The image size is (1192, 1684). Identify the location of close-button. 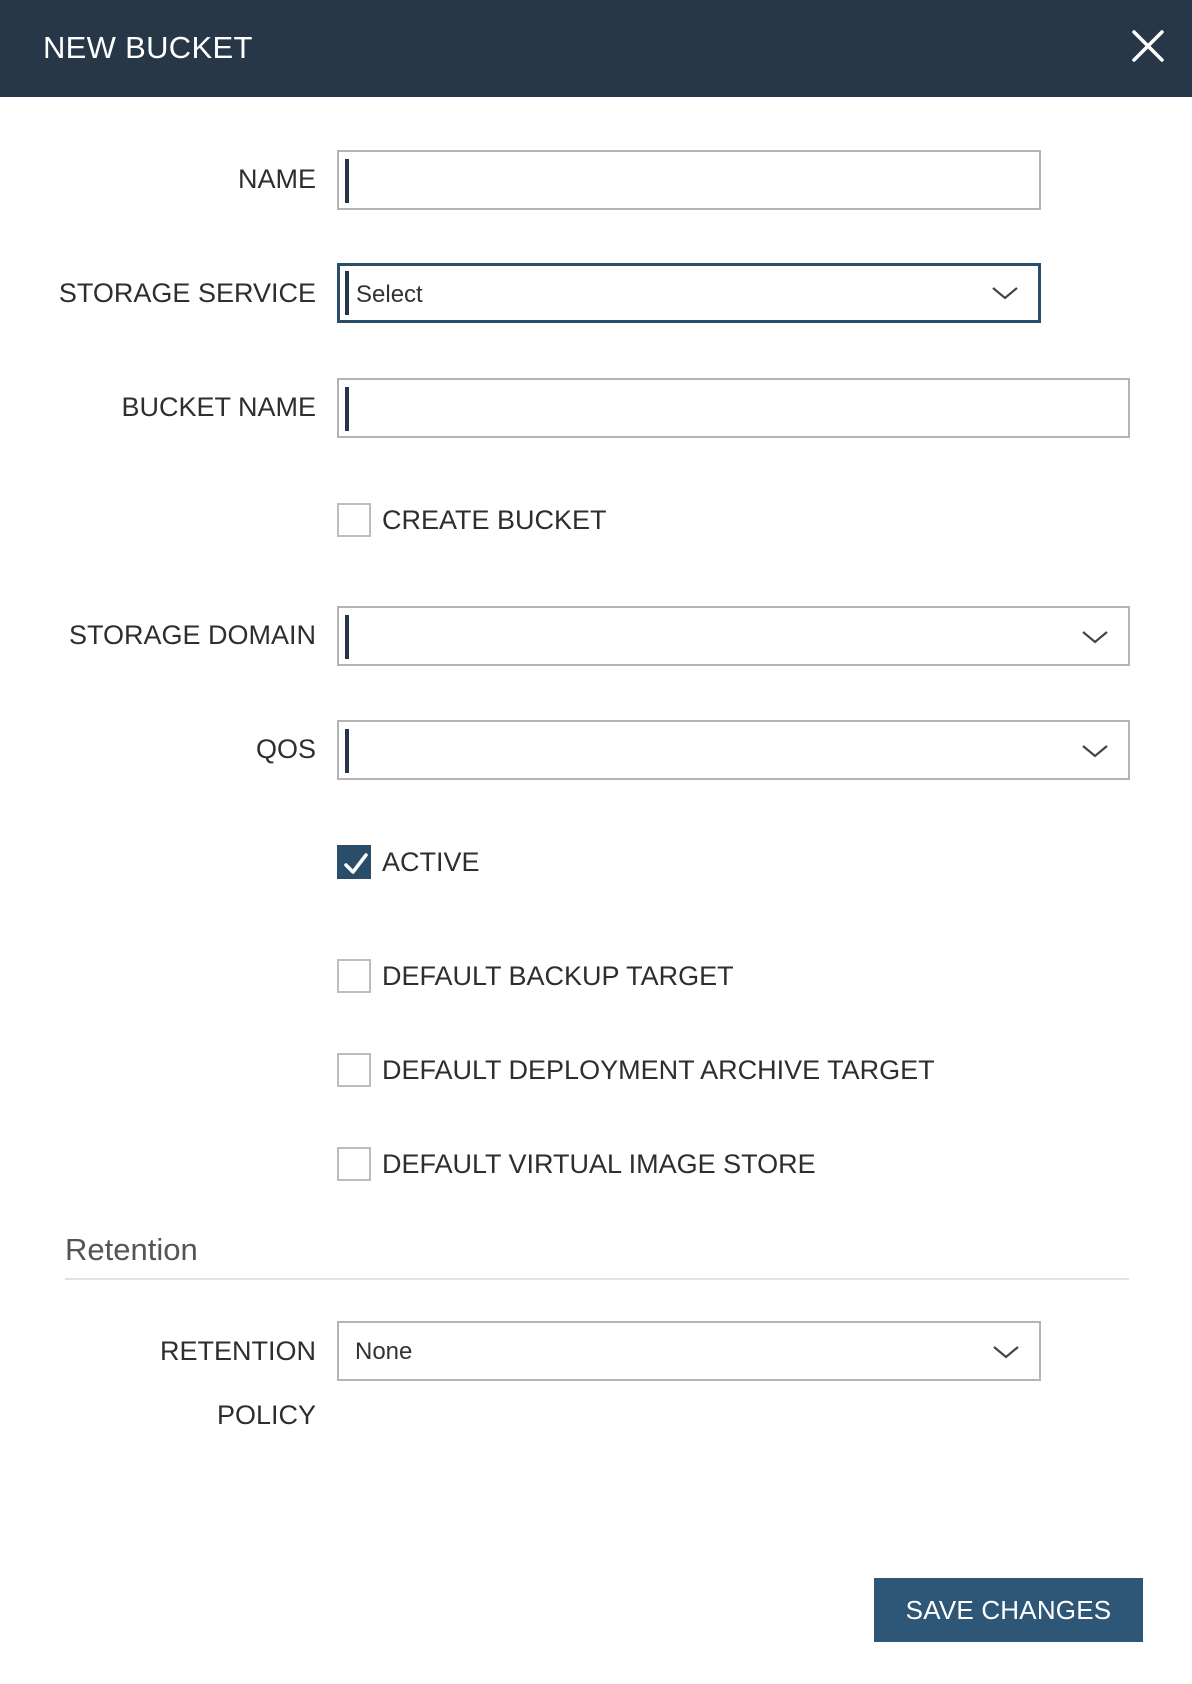
(1148, 46).